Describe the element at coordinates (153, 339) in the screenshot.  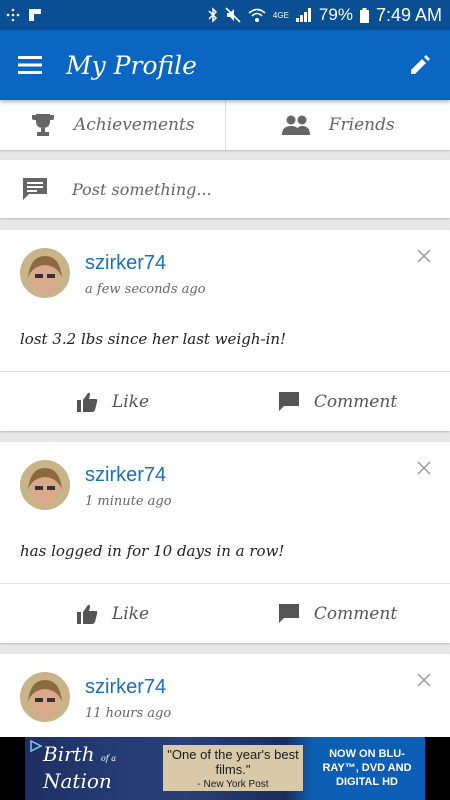
I see `post-text: lost 3.2 lbs since her last weigh-in!` at that location.